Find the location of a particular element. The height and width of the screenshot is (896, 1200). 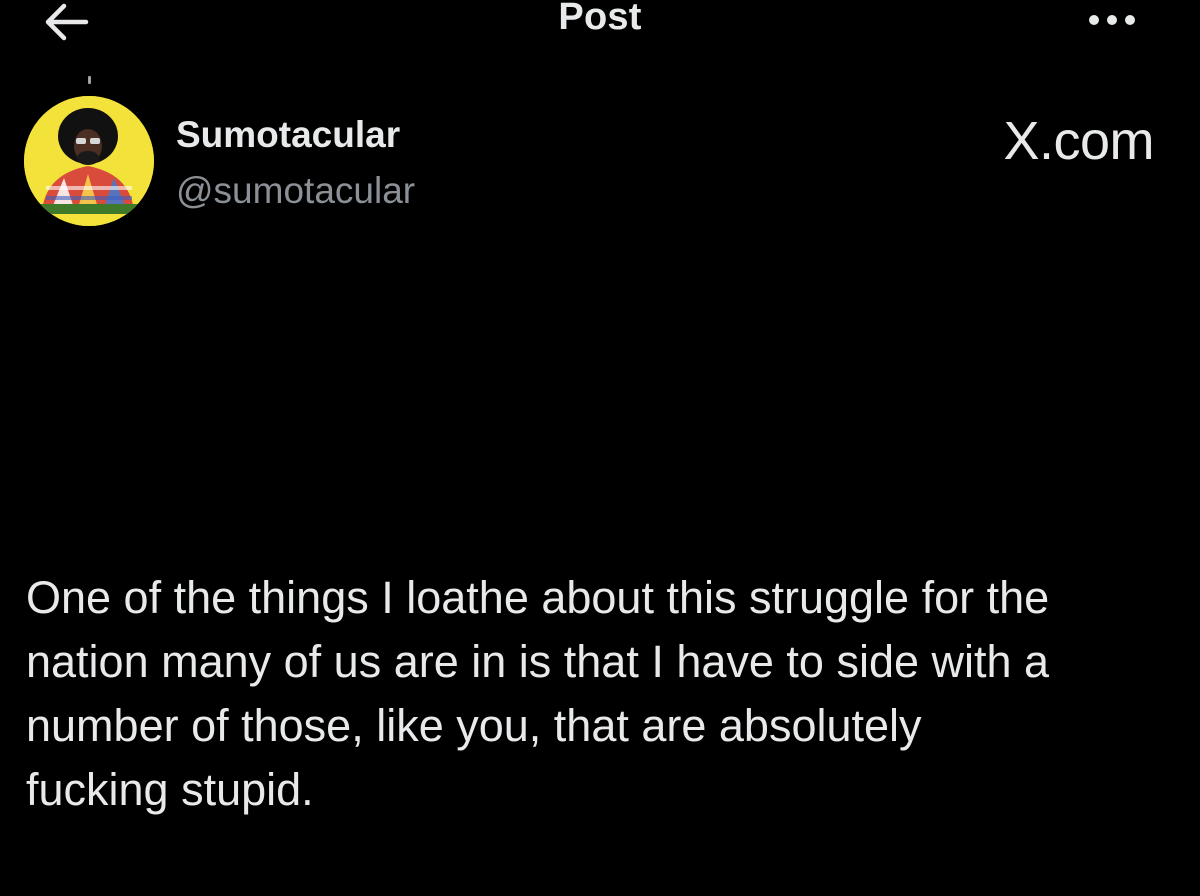

brand-watermark: X.com is located at coordinates (1078, 141).